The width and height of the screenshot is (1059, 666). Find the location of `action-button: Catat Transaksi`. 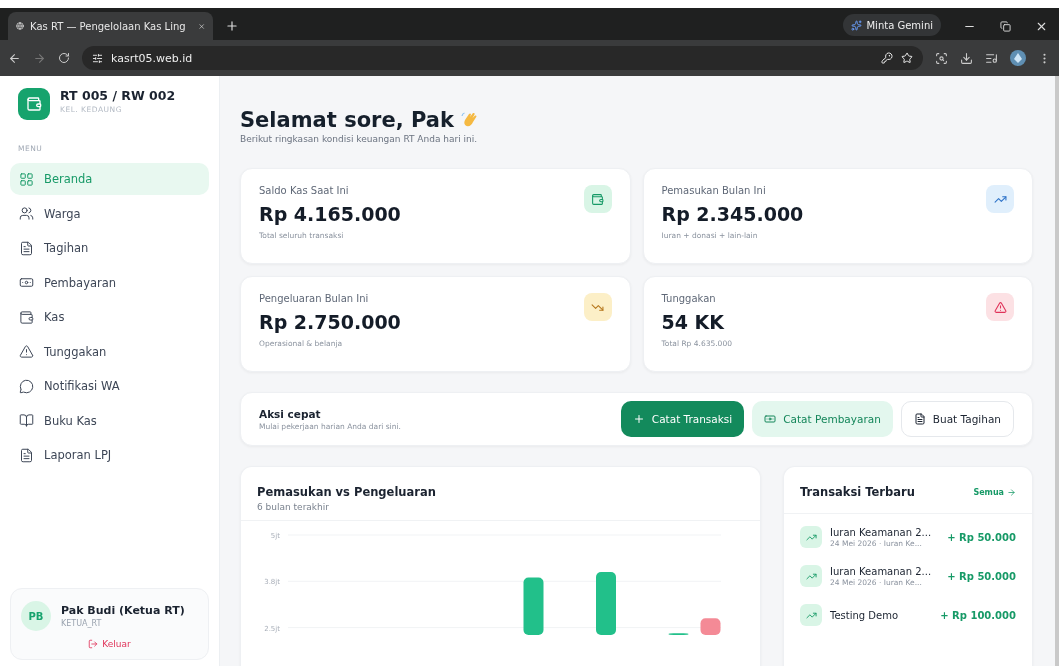

action-button: Catat Transaksi is located at coordinates (682, 419).